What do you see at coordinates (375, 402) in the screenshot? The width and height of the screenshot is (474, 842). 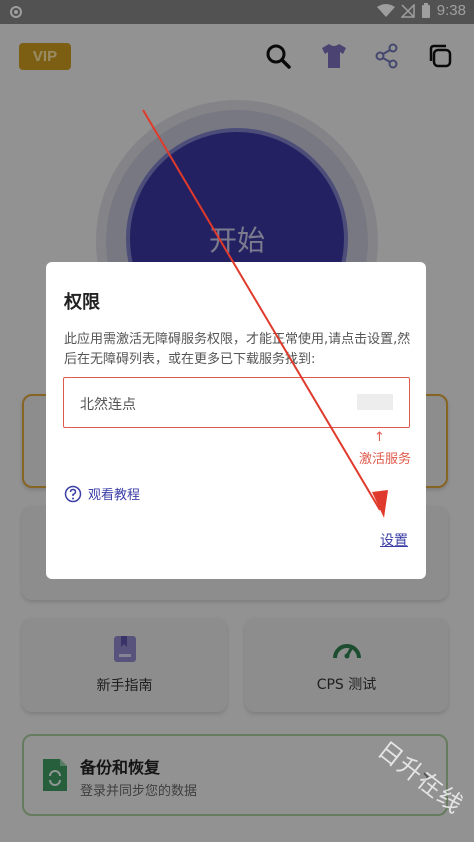 I see `service-toggle` at bounding box center [375, 402].